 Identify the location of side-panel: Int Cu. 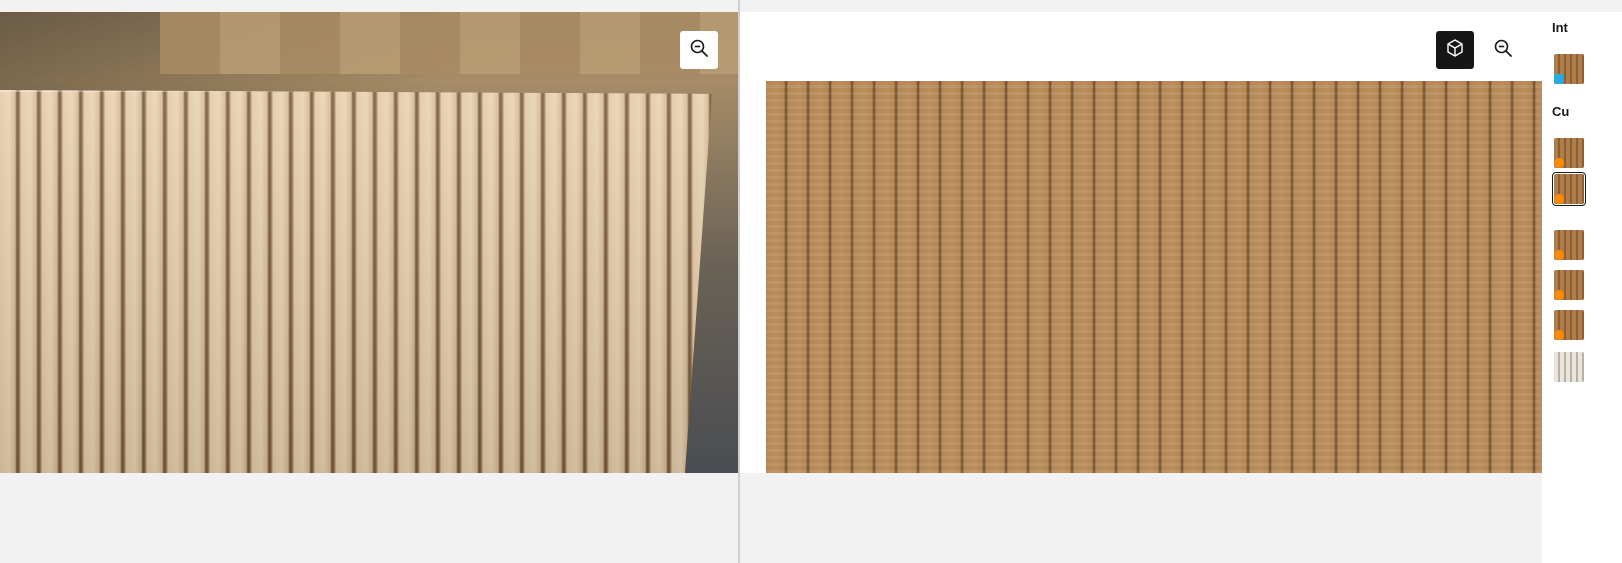
(1582, 287).